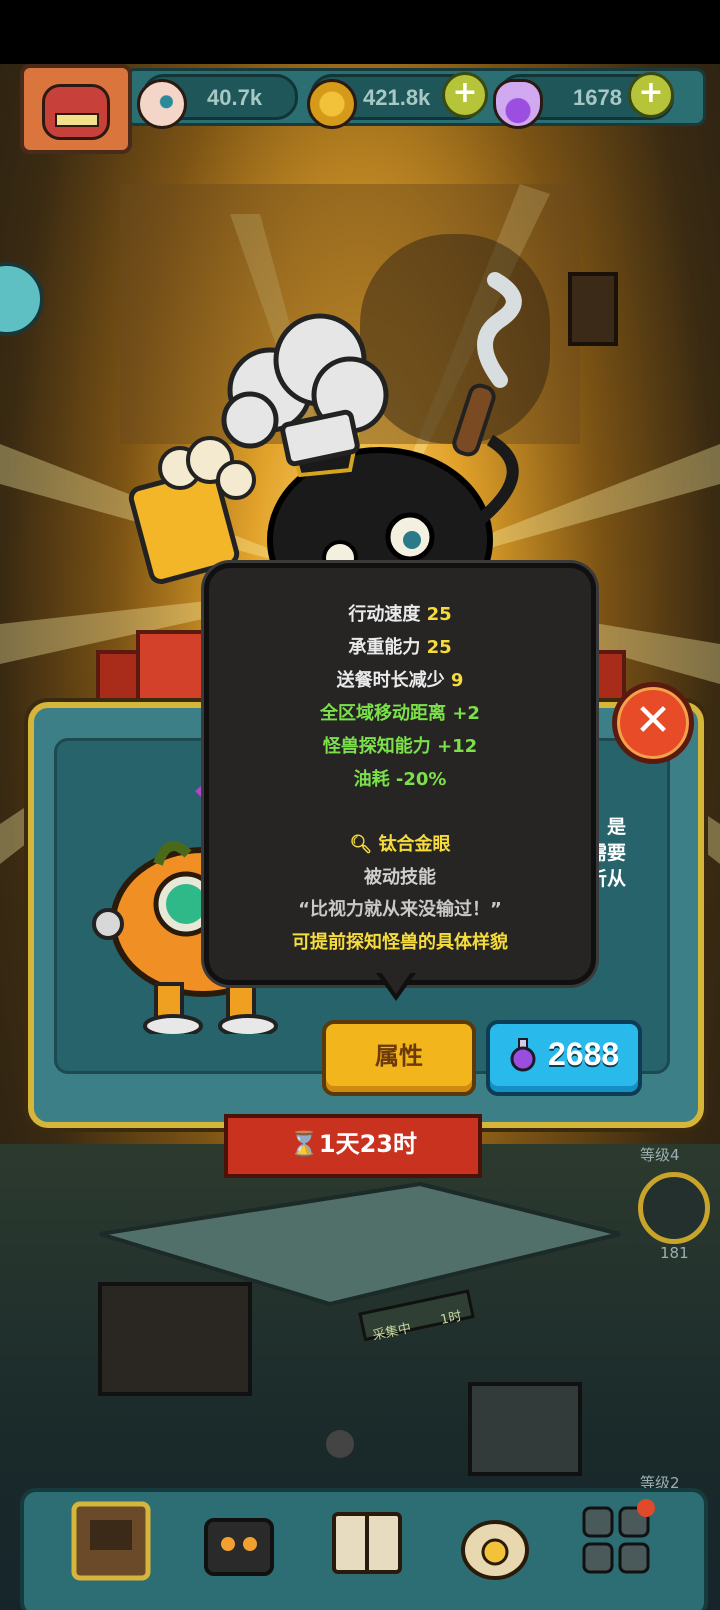 This screenshot has height=1610, width=720. What do you see at coordinates (414, 844) in the screenshot?
I see `skill-name: 钛合金眼` at bounding box center [414, 844].